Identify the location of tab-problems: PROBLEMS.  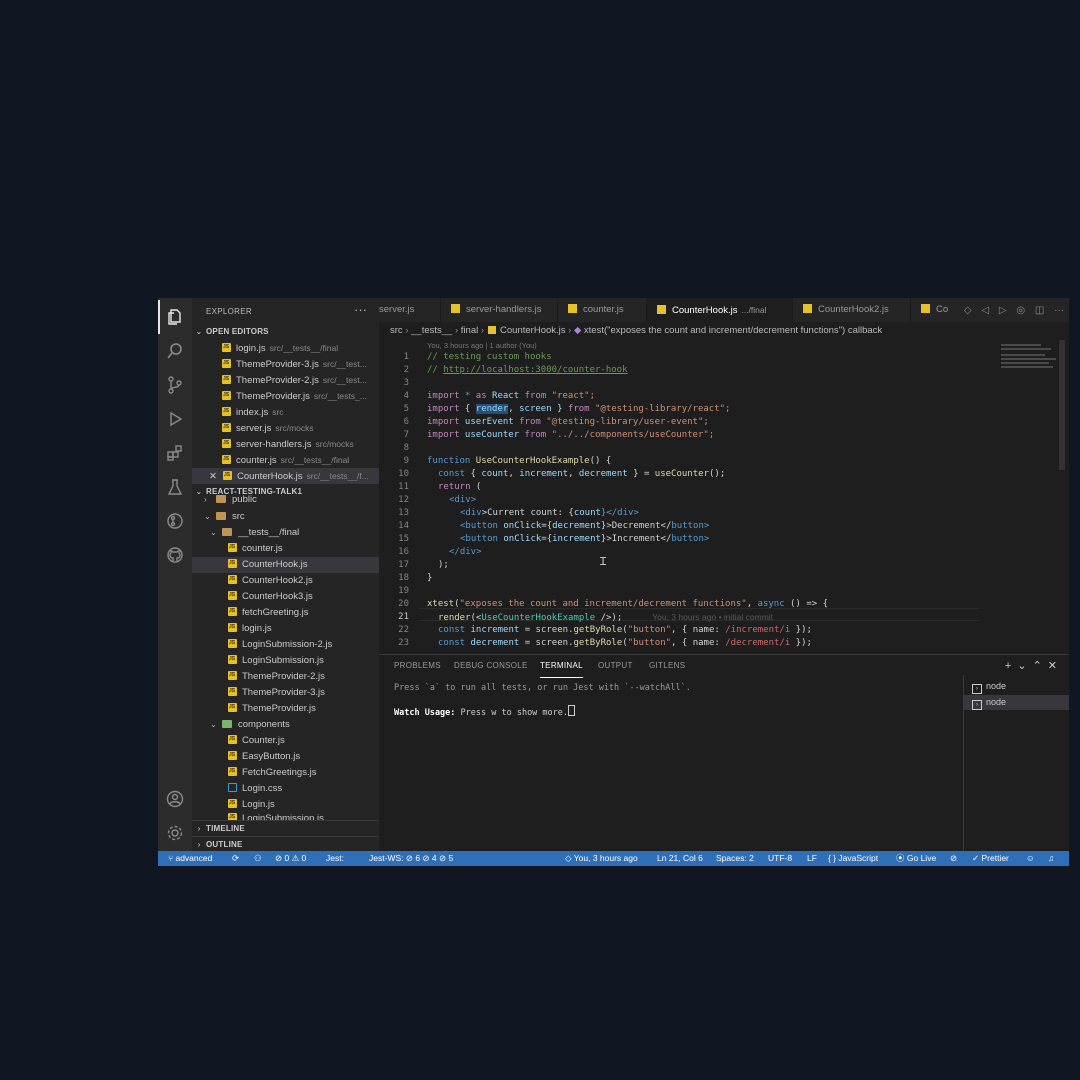
(417, 669).